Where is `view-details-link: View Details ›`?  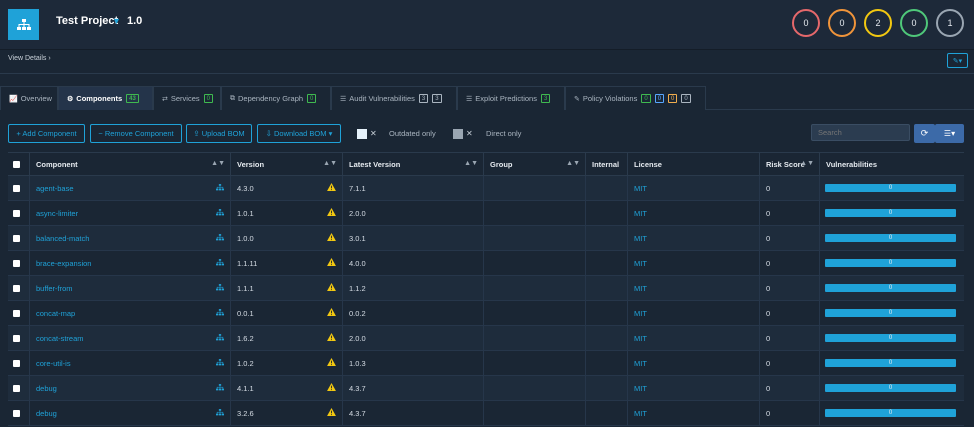 view-details-link: View Details › is located at coordinates (29, 58).